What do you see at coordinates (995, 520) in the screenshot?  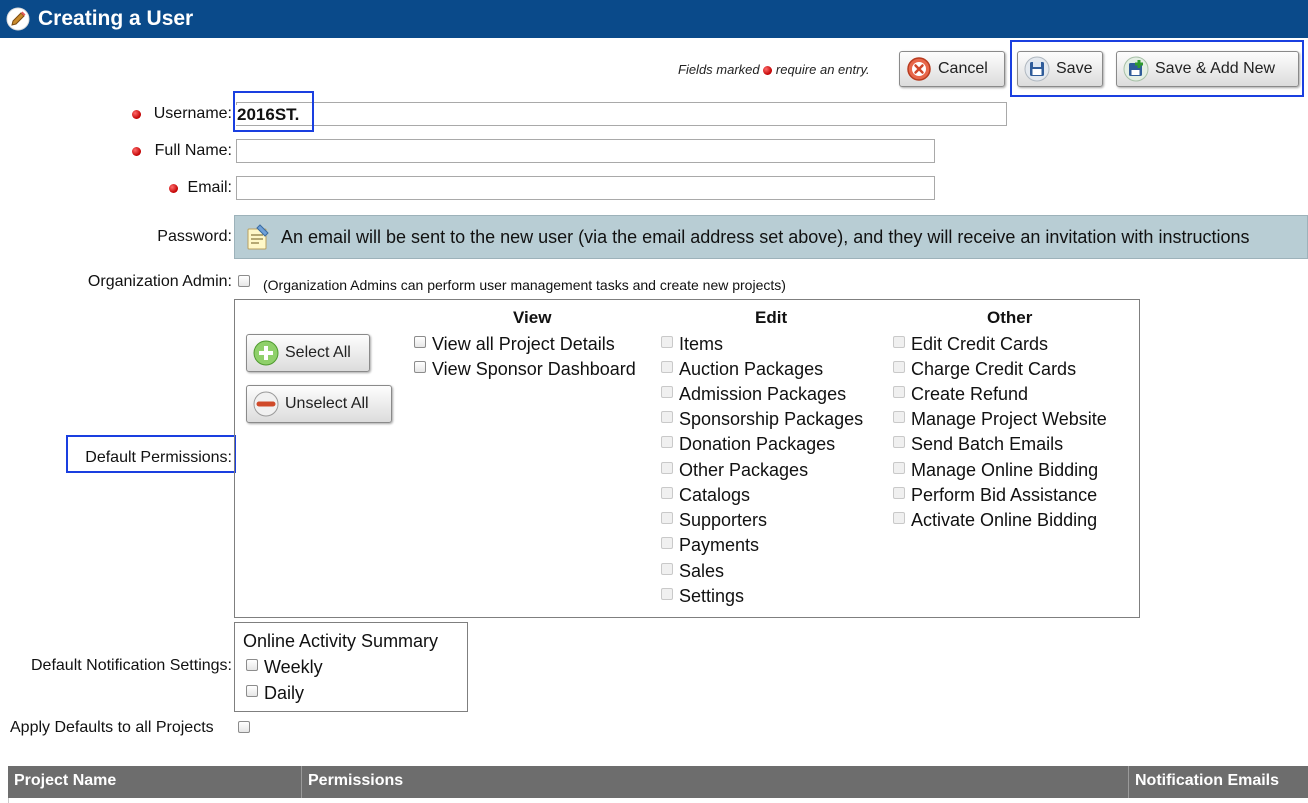 I see `perm-other-activate-online-bidding: Activate Online Bidding` at bounding box center [995, 520].